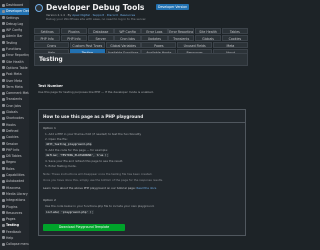  Describe the element at coordinates (52, 45) in the screenshot. I see `tab-crons: Crons` at that location.